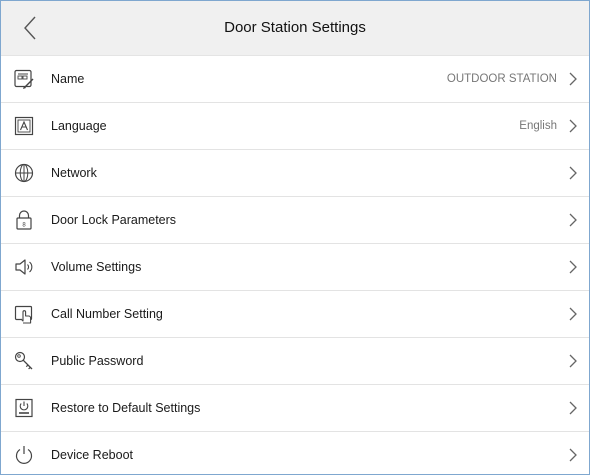 The height and width of the screenshot is (475, 590). I want to click on settings-item-label: Volume Settings, so click(96, 267).